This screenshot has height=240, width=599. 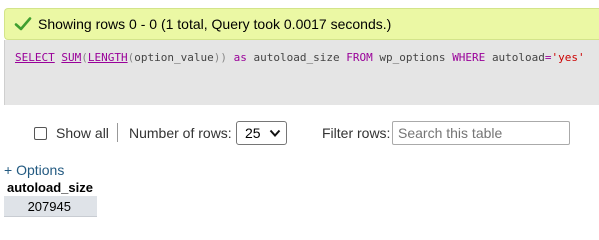 I want to click on sql-keyword-from: FROM, so click(x=359, y=57).